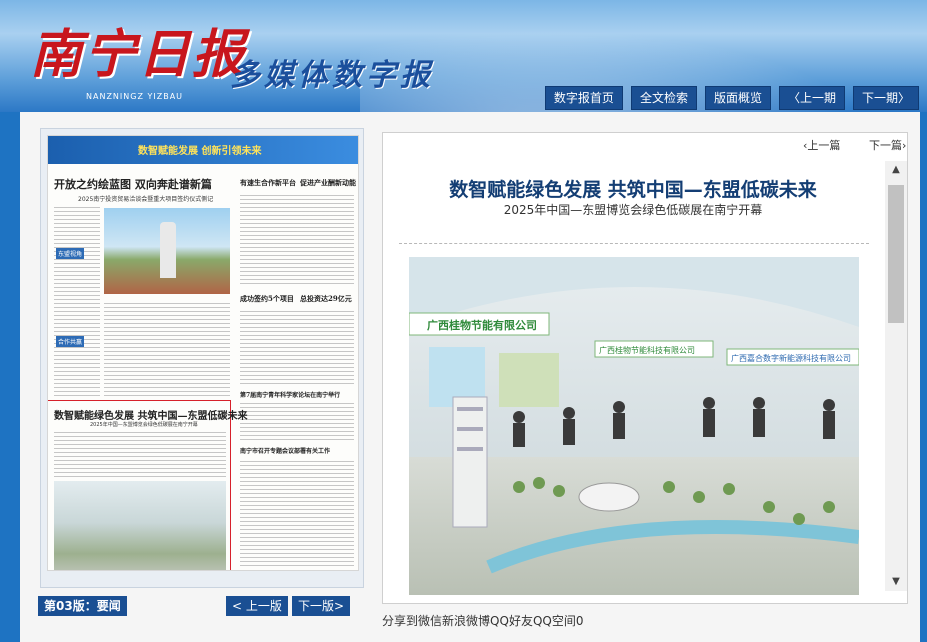  I want to click on nav-prev-issue-button: 〈上一期, so click(811, 98).